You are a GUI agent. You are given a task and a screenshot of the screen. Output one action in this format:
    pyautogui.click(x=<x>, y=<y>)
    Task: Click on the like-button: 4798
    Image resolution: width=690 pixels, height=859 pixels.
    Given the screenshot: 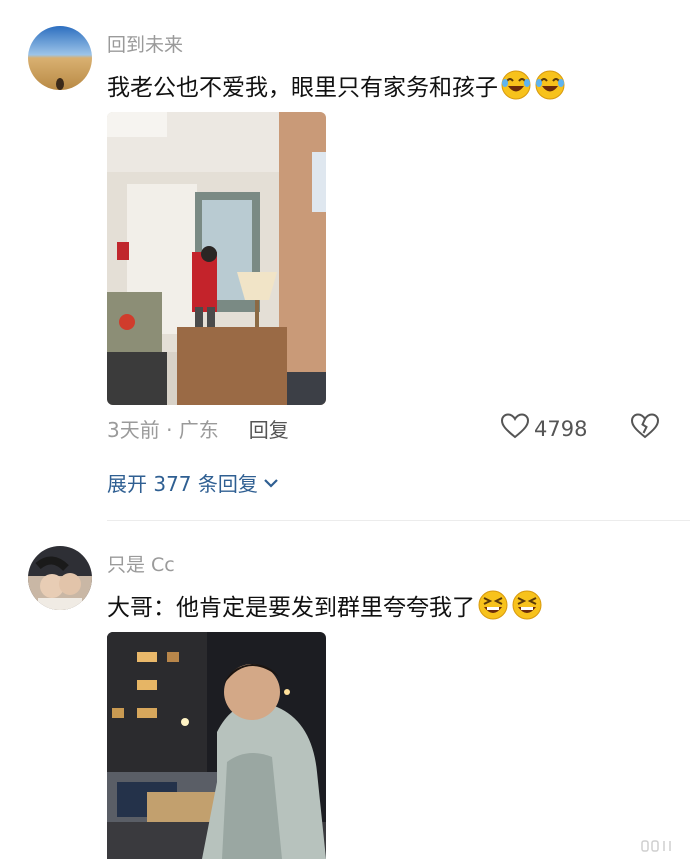 What is the action you would take?
    pyautogui.click(x=543, y=428)
    